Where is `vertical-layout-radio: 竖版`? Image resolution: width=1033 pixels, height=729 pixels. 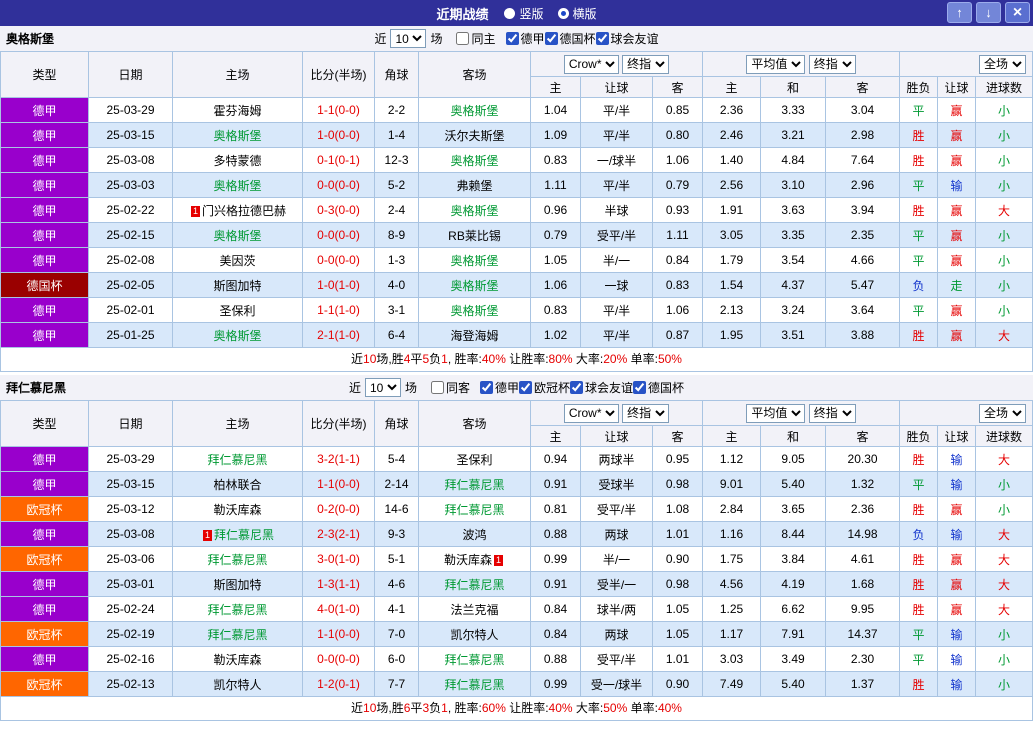 vertical-layout-radio: 竖版 is located at coordinates (524, 13).